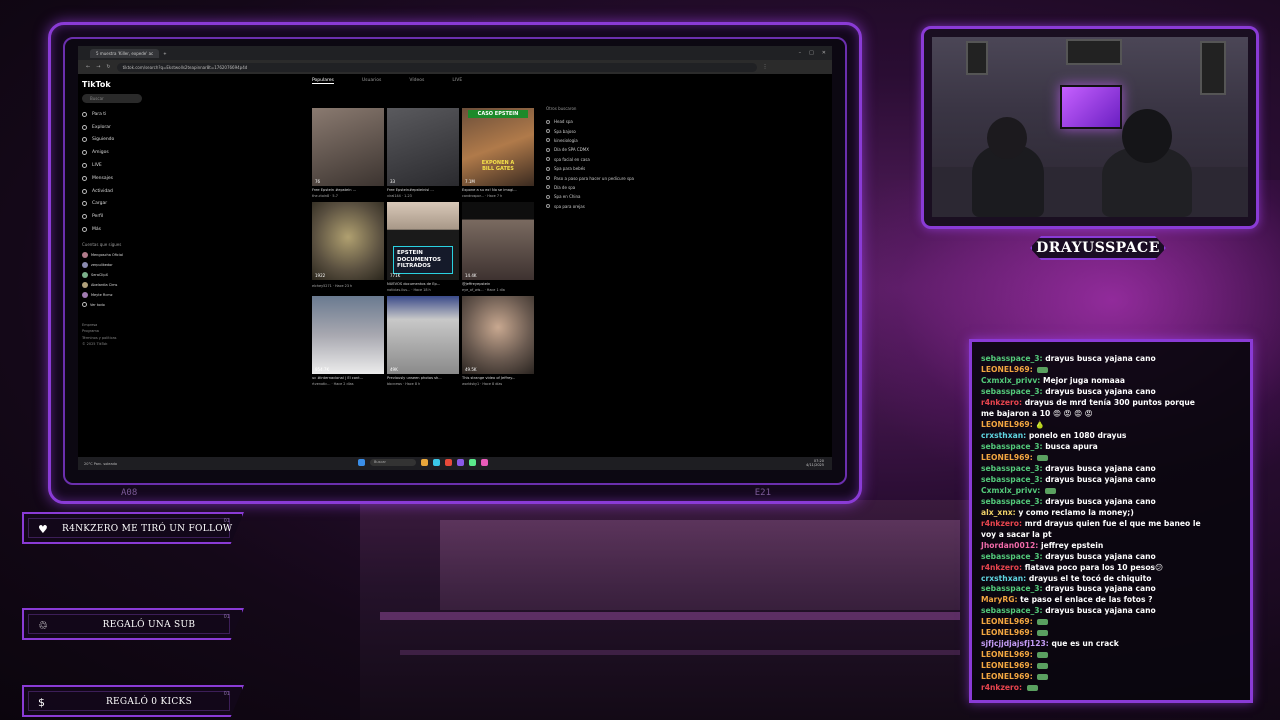 This screenshot has width=1280, height=720. I want to click on sidebar-item-cargar: Cargar, so click(115, 204).